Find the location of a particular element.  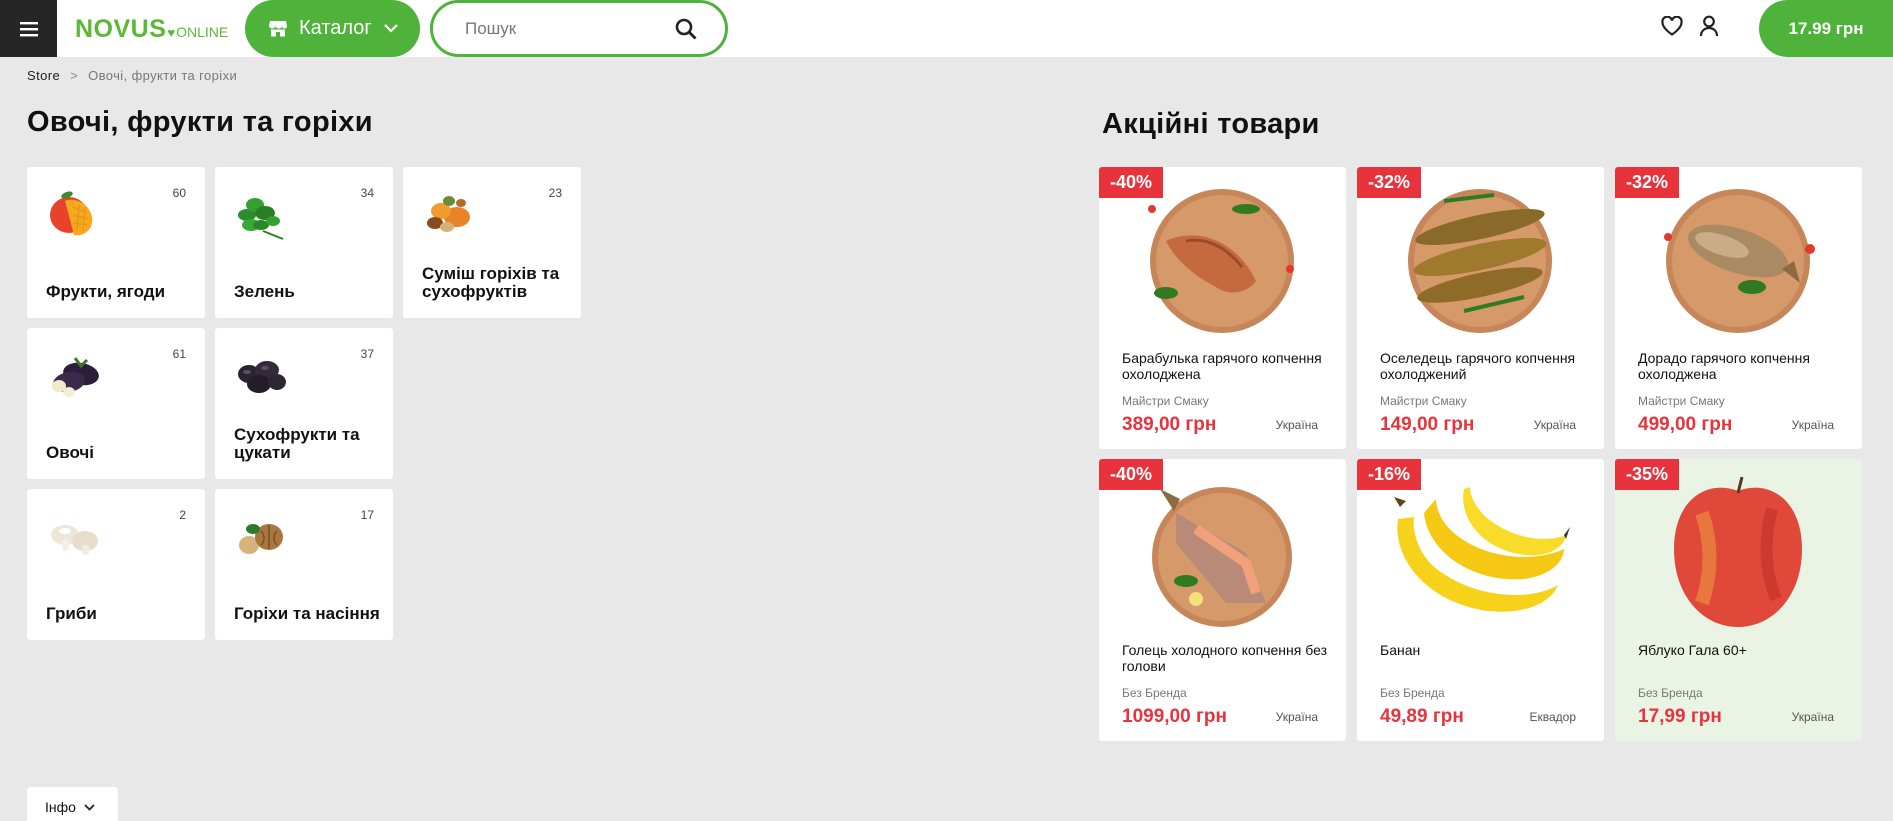

category-count: 2 is located at coordinates (182, 515).